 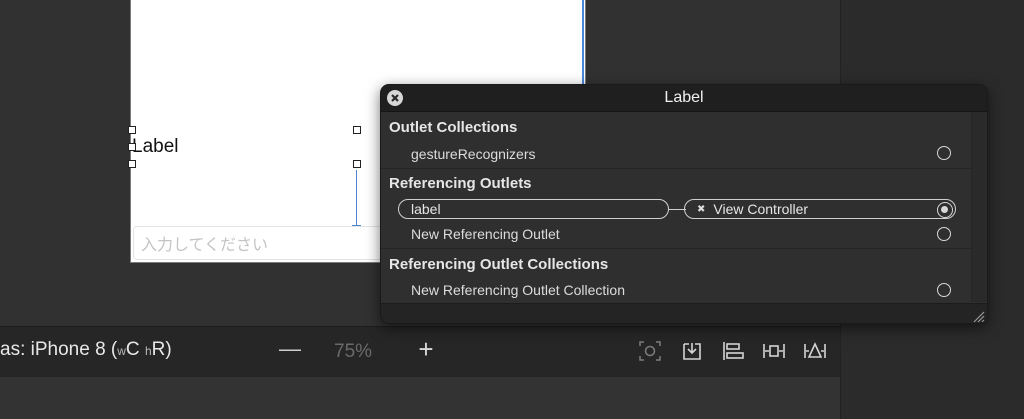 I want to click on section-referencing-outlets: Referencing Outlets, so click(x=460, y=183).